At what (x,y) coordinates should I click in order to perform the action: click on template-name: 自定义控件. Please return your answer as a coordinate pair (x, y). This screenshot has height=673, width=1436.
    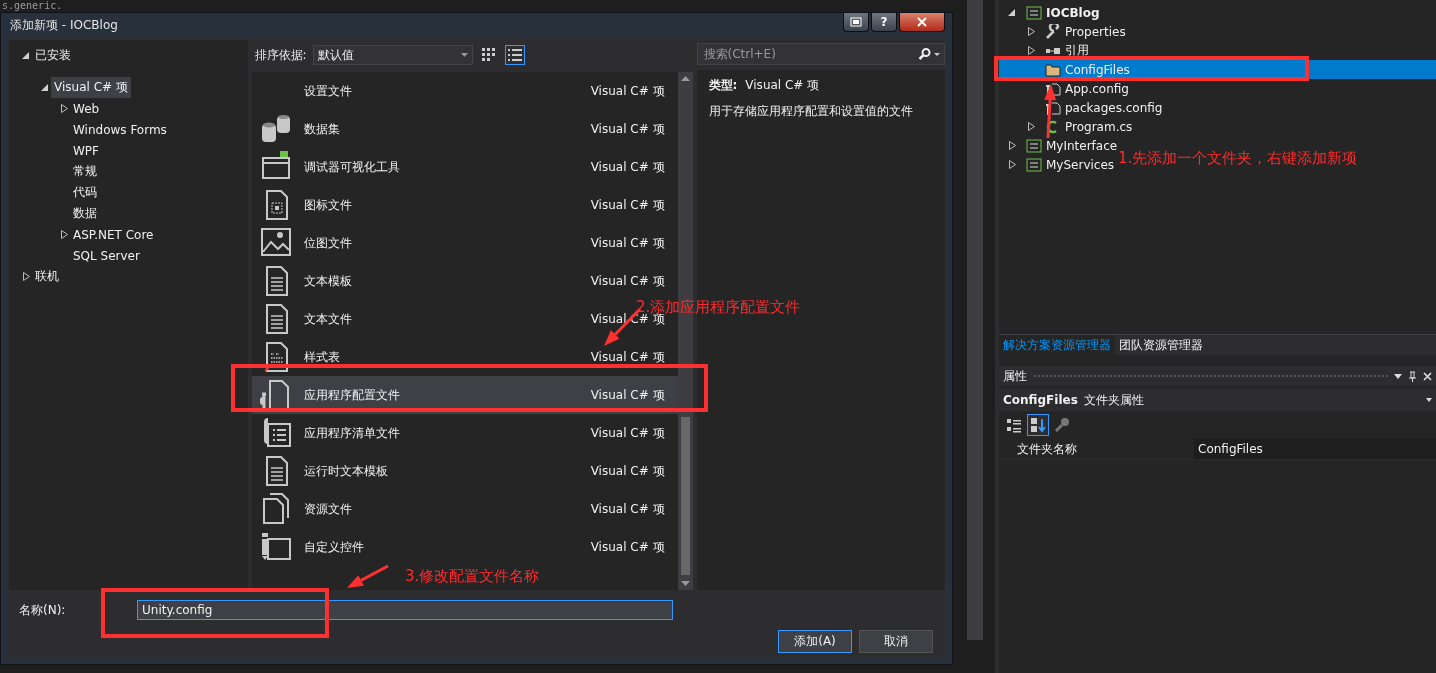
    Looking at the image, I should click on (447, 547).